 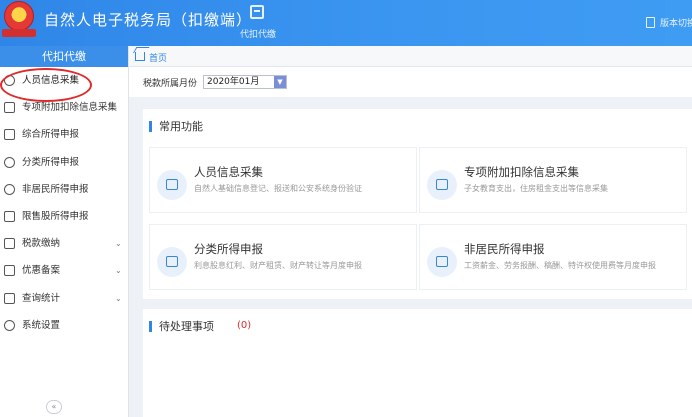 What do you see at coordinates (9, 216) in the screenshot?
I see `chart-icon` at bounding box center [9, 216].